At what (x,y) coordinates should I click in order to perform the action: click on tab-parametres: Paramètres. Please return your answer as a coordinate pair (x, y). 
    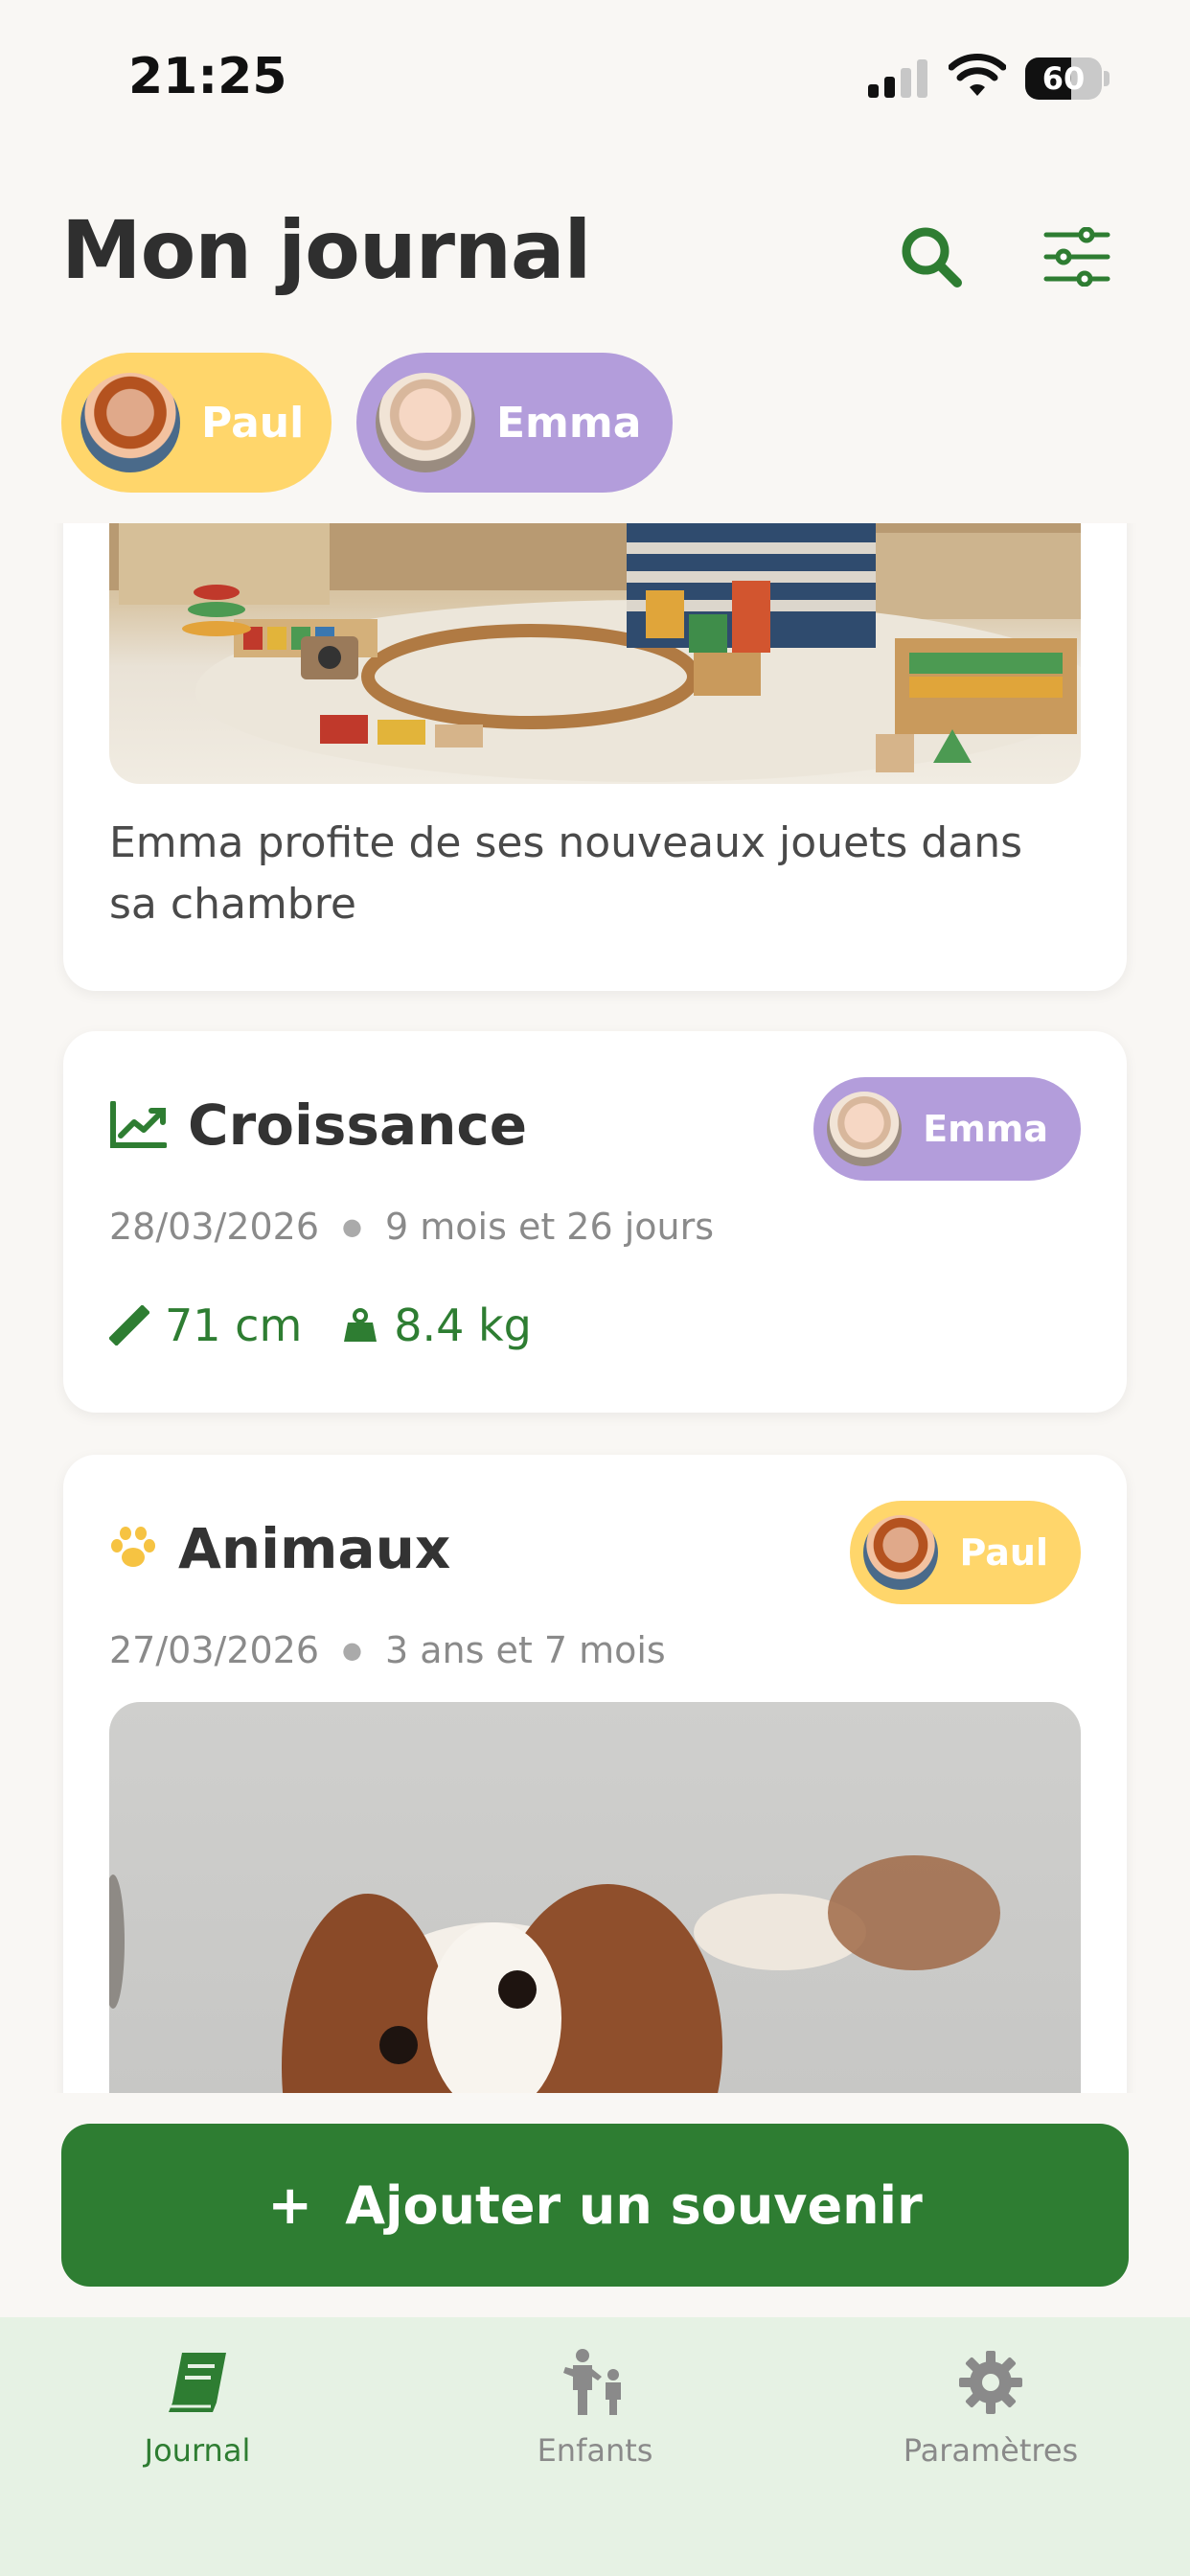
    Looking at the image, I should click on (990, 2407).